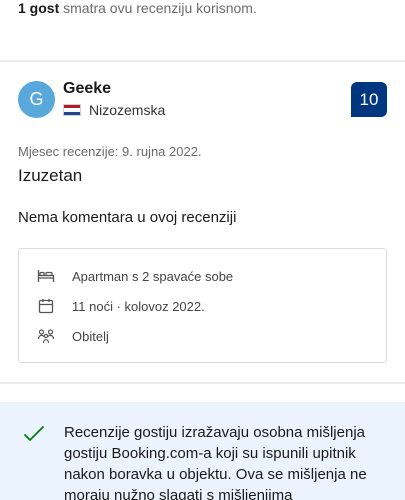 The width and height of the screenshot is (405, 500). I want to click on stay-dates-row: 11 noći · kolovoz 2022., so click(121, 306).